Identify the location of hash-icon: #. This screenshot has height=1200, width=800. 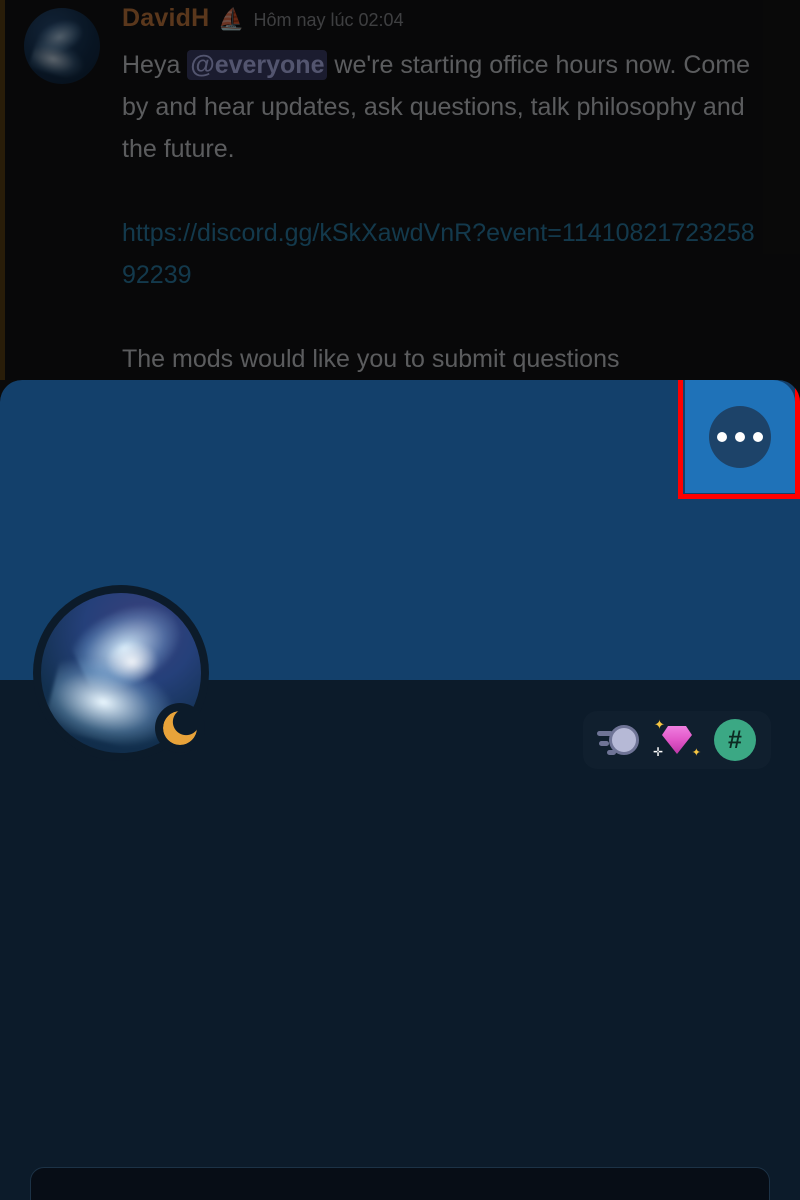
(735, 740).